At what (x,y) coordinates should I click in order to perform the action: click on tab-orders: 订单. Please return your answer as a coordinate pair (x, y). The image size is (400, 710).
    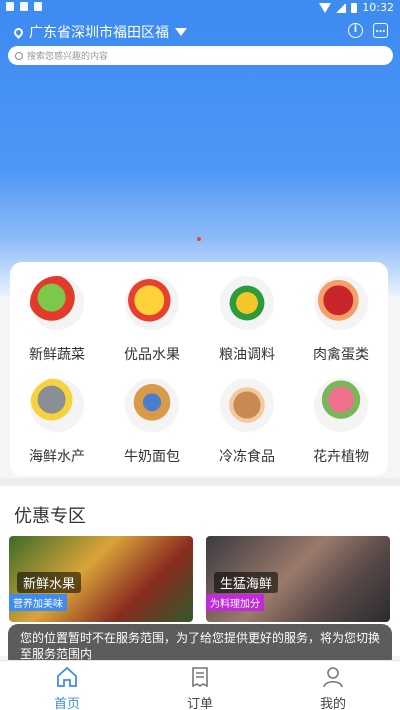
    Looking at the image, I should click on (200, 687).